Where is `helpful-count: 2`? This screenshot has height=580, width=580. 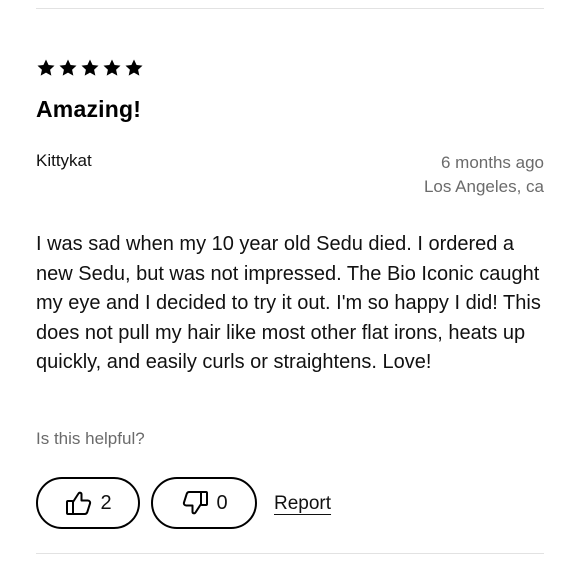 helpful-count: 2 is located at coordinates (106, 502).